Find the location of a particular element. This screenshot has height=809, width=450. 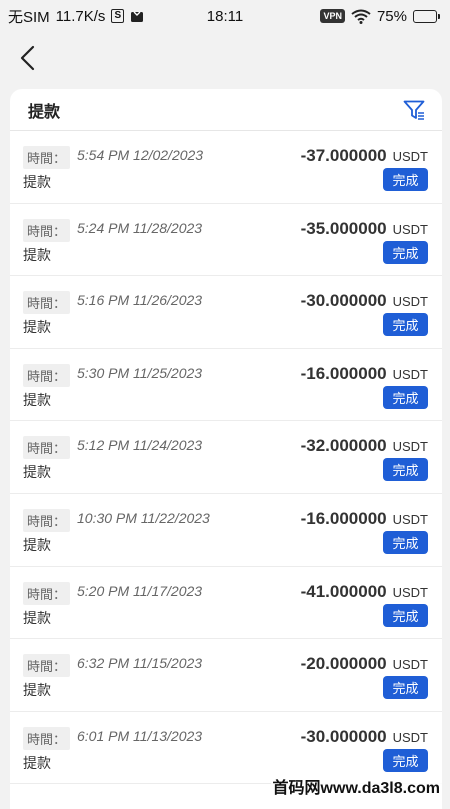

transaction-time: 5:20 PM 11/17/2023 is located at coordinates (139, 591).